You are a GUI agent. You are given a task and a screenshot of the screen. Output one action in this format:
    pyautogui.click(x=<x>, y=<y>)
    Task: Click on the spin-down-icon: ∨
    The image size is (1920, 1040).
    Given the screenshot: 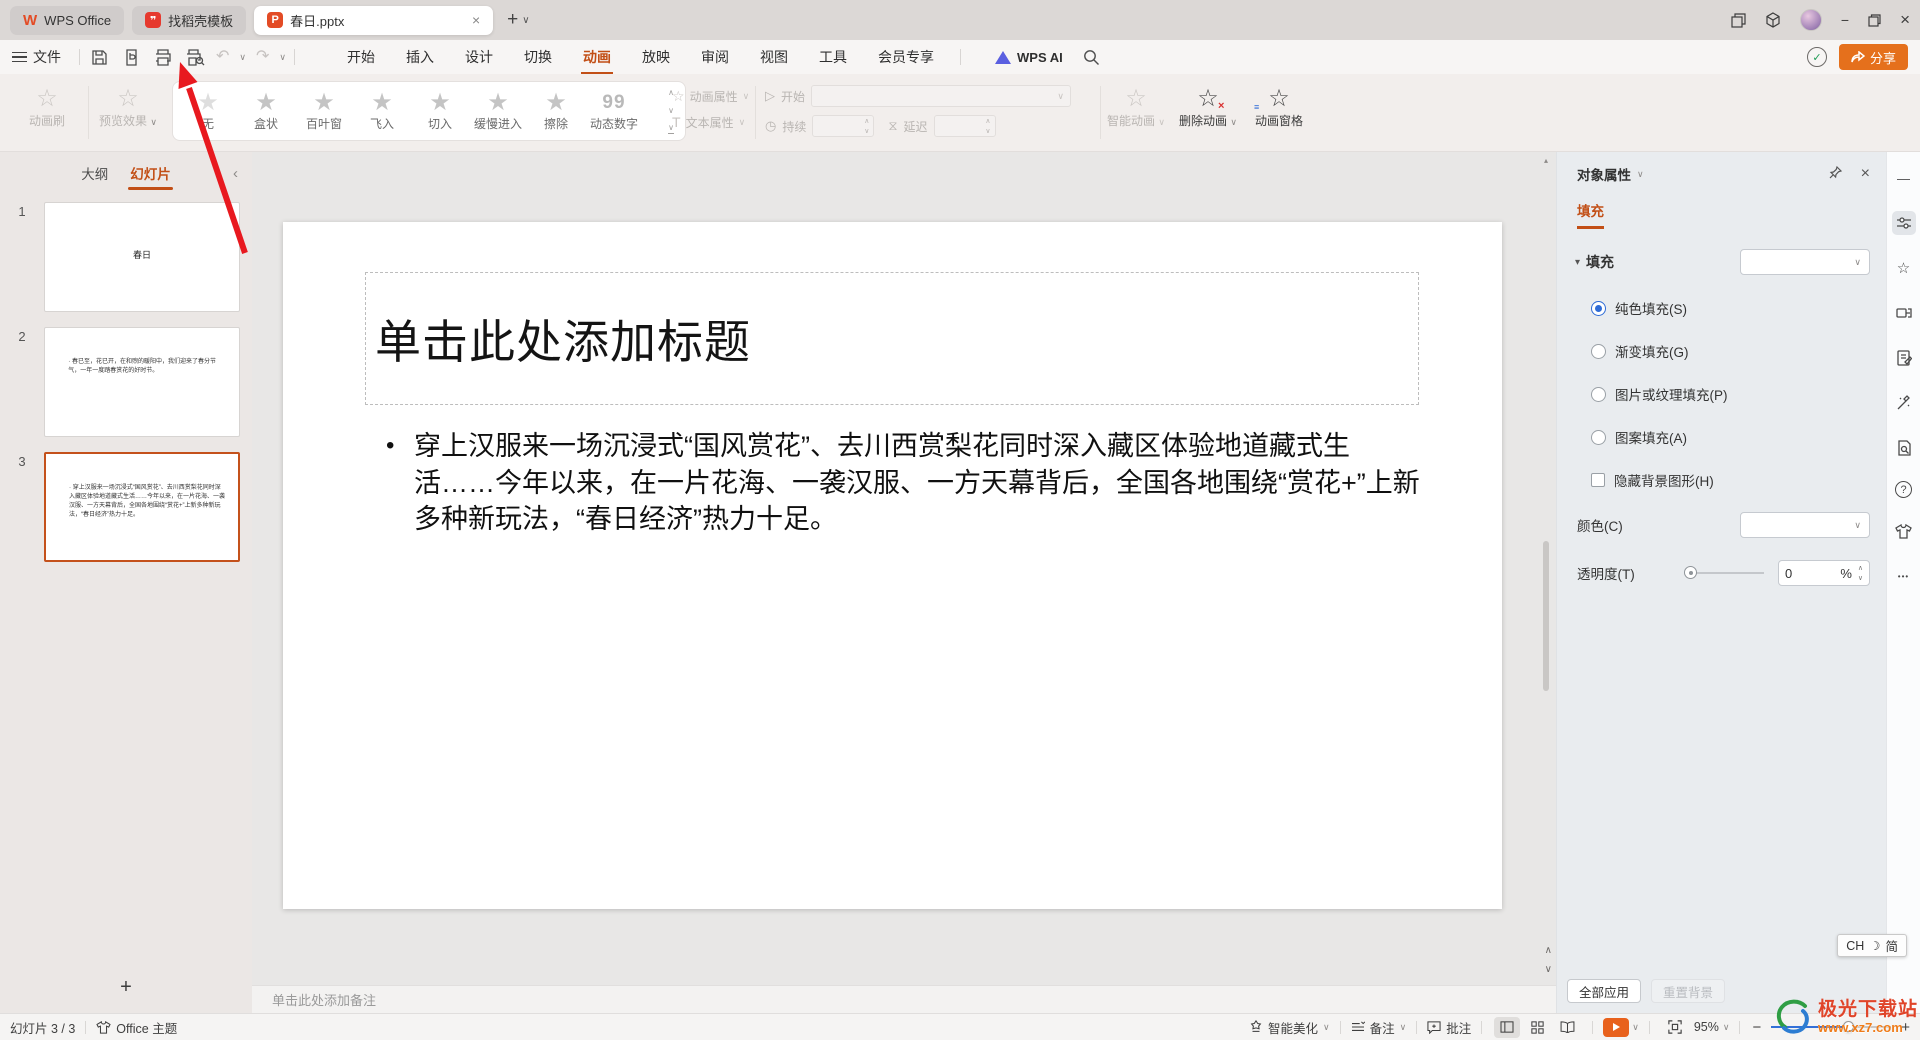 What is the action you would take?
    pyautogui.click(x=1860, y=578)
    